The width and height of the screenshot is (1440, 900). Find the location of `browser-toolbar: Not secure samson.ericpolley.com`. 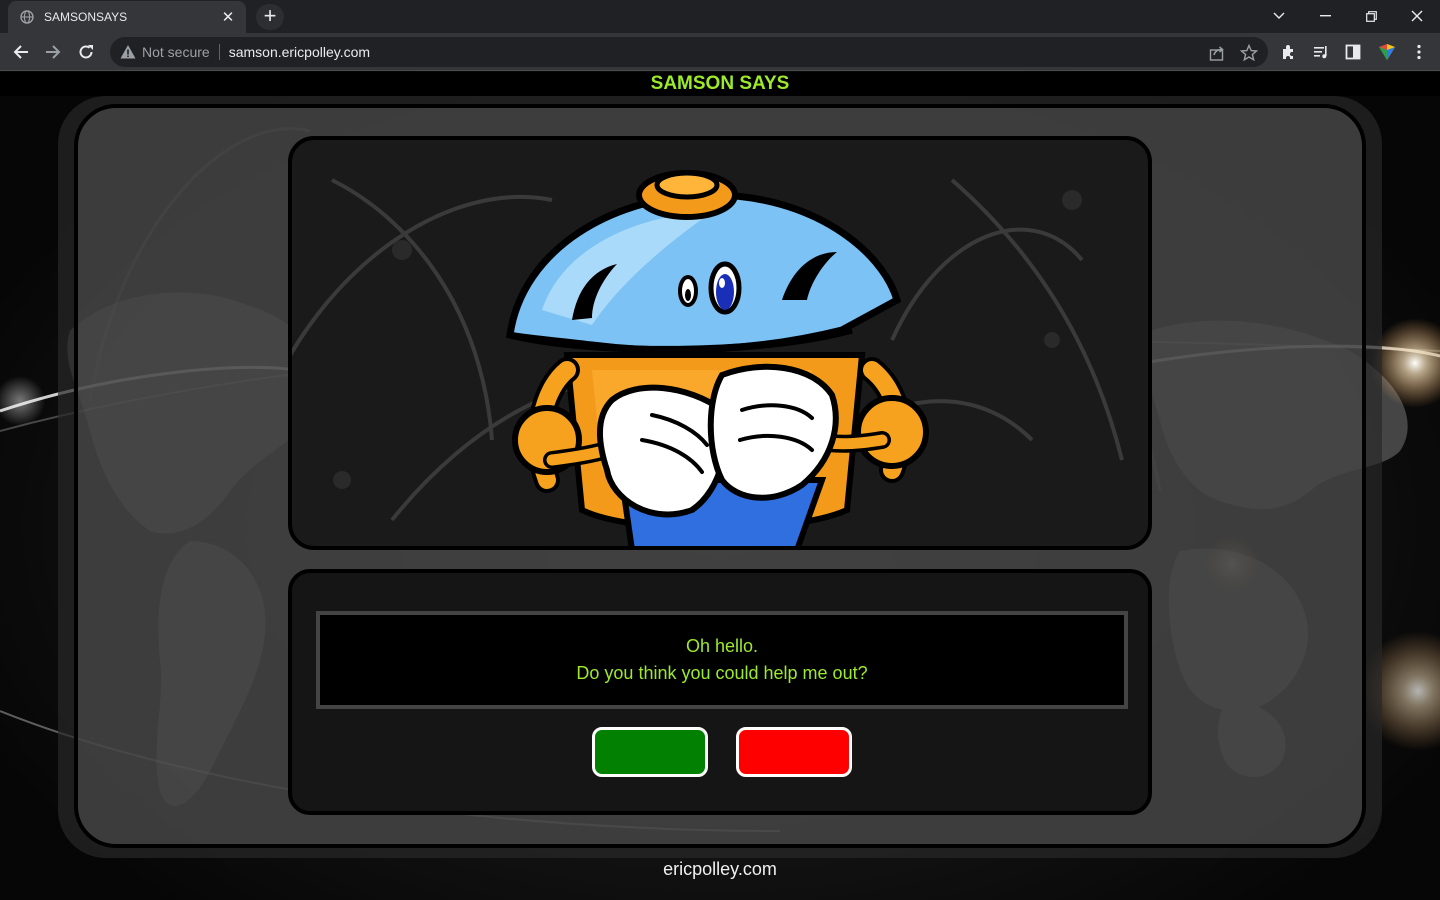

browser-toolbar: Not secure samson.ericpolley.com is located at coordinates (720, 52).